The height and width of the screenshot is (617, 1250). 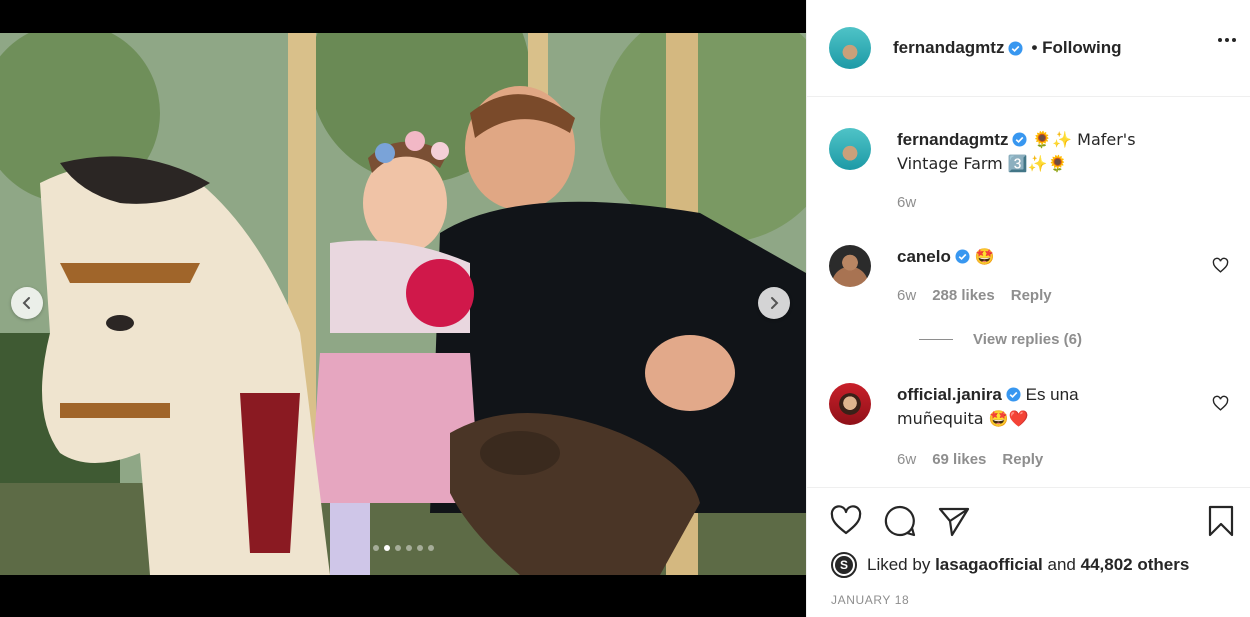 What do you see at coordinates (963, 295) in the screenshot?
I see `comment-likes: 288 likes` at bounding box center [963, 295].